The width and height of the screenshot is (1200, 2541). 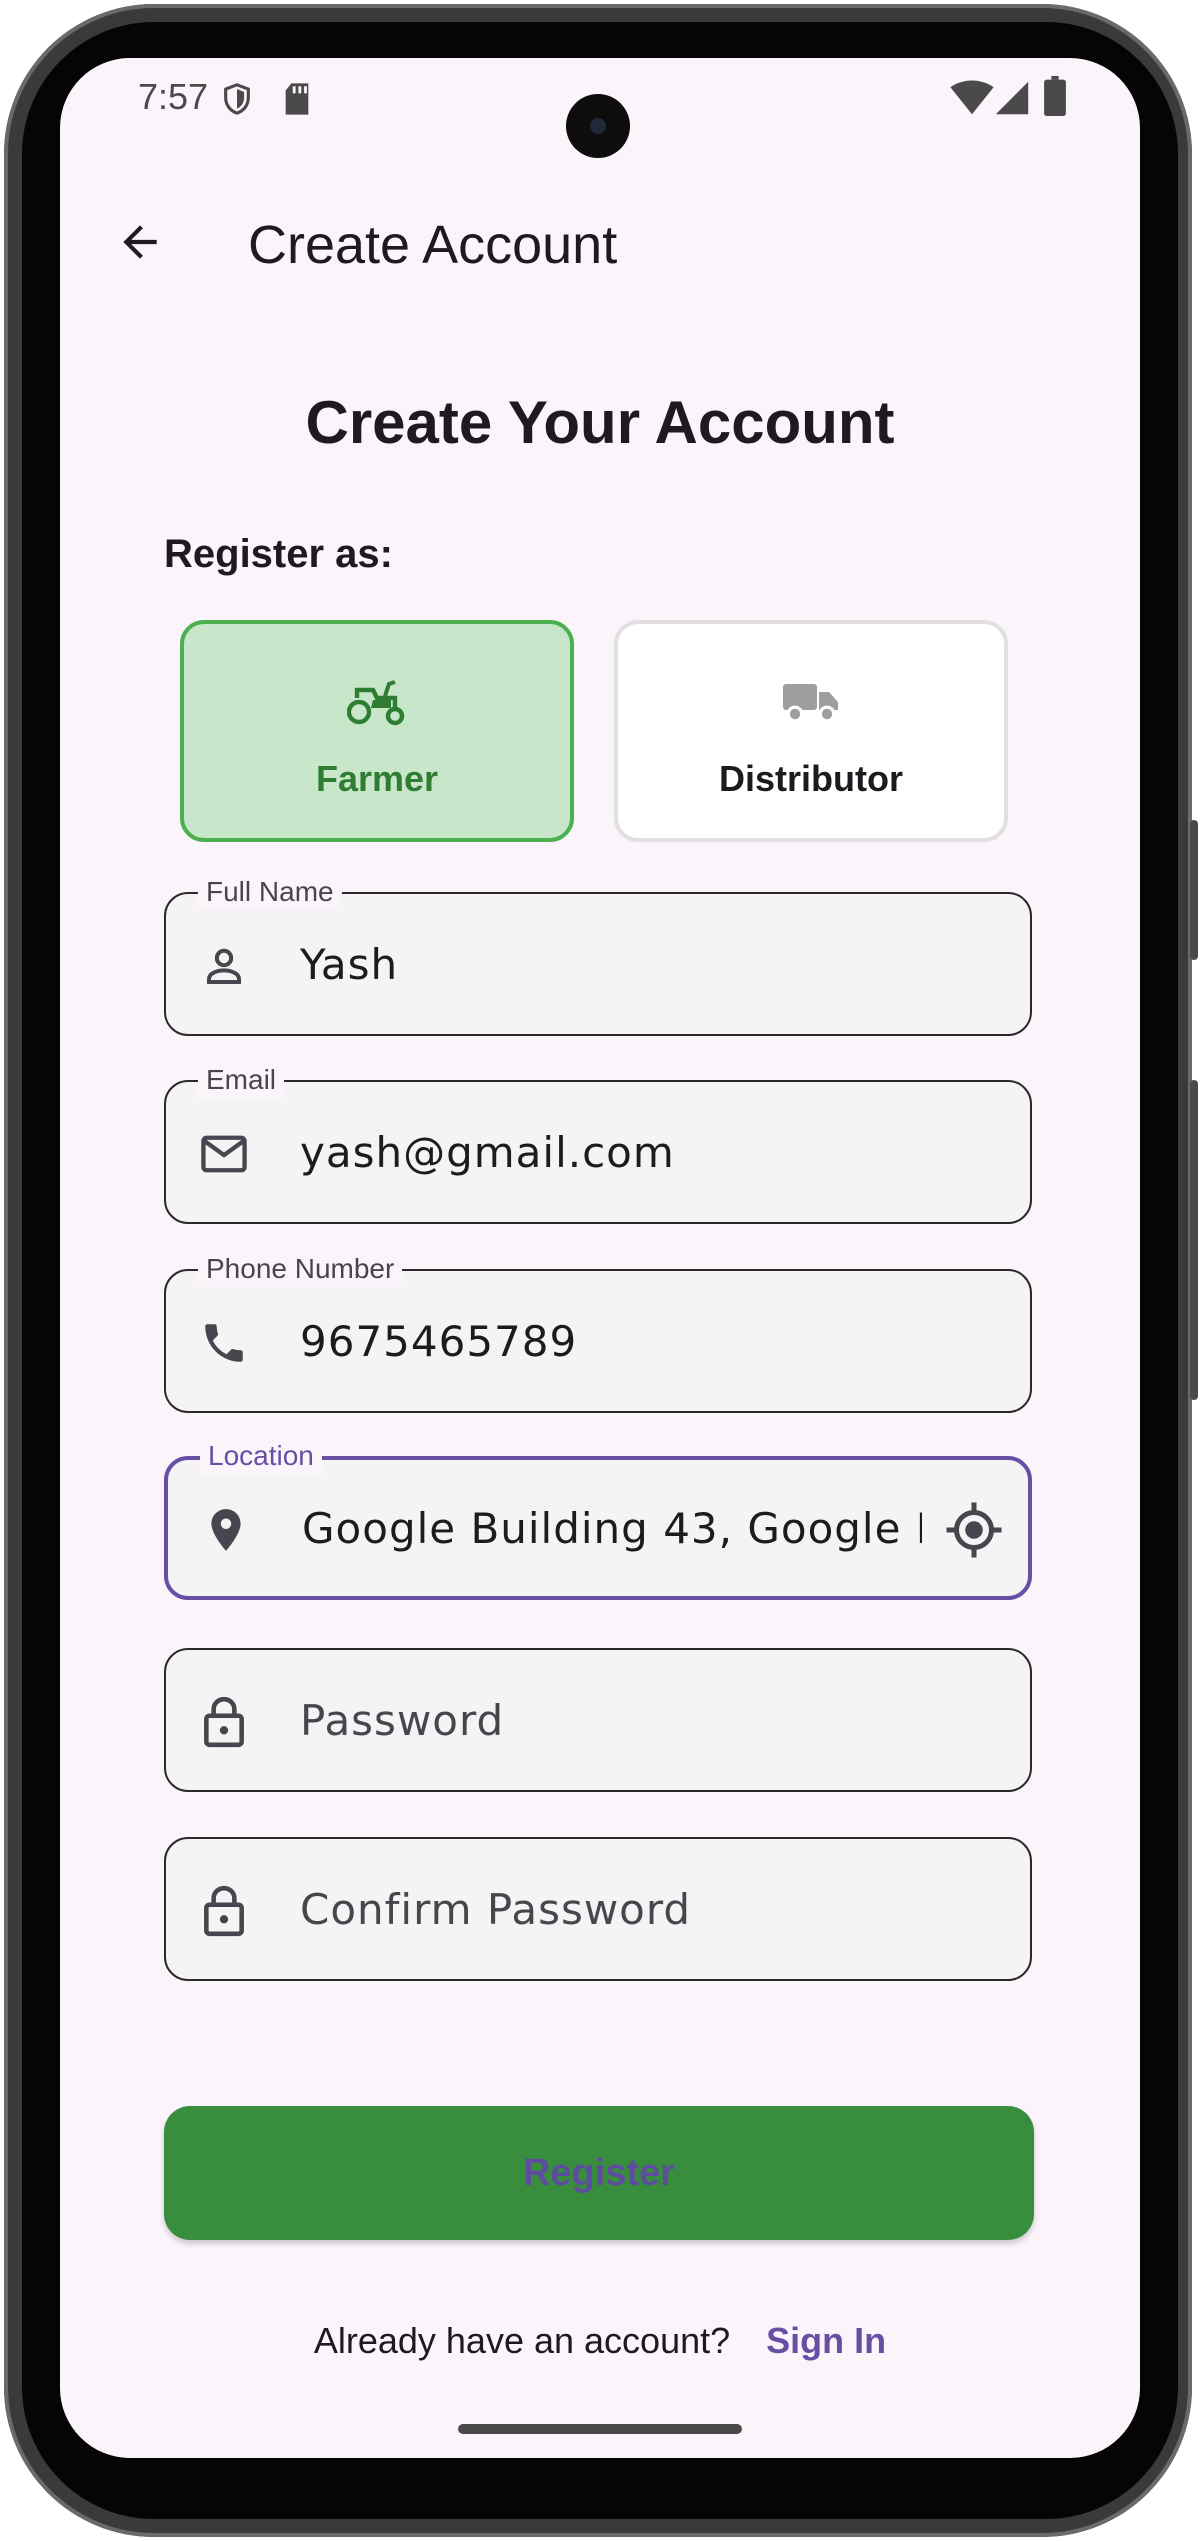 I want to click on home-indicator, so click(x=600, y=2429).